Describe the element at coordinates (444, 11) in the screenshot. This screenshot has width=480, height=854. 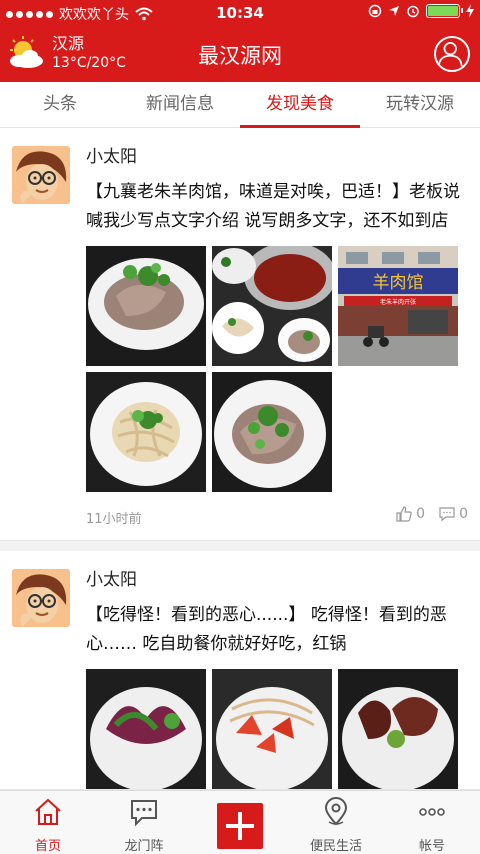
I see `battery-icon` at that location.